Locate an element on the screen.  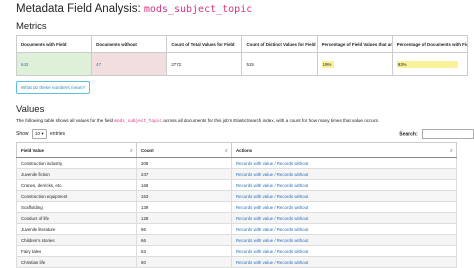
metrics-col-pct-with-field: Percentage of Documents with Field is located at coordinates (430, 44).